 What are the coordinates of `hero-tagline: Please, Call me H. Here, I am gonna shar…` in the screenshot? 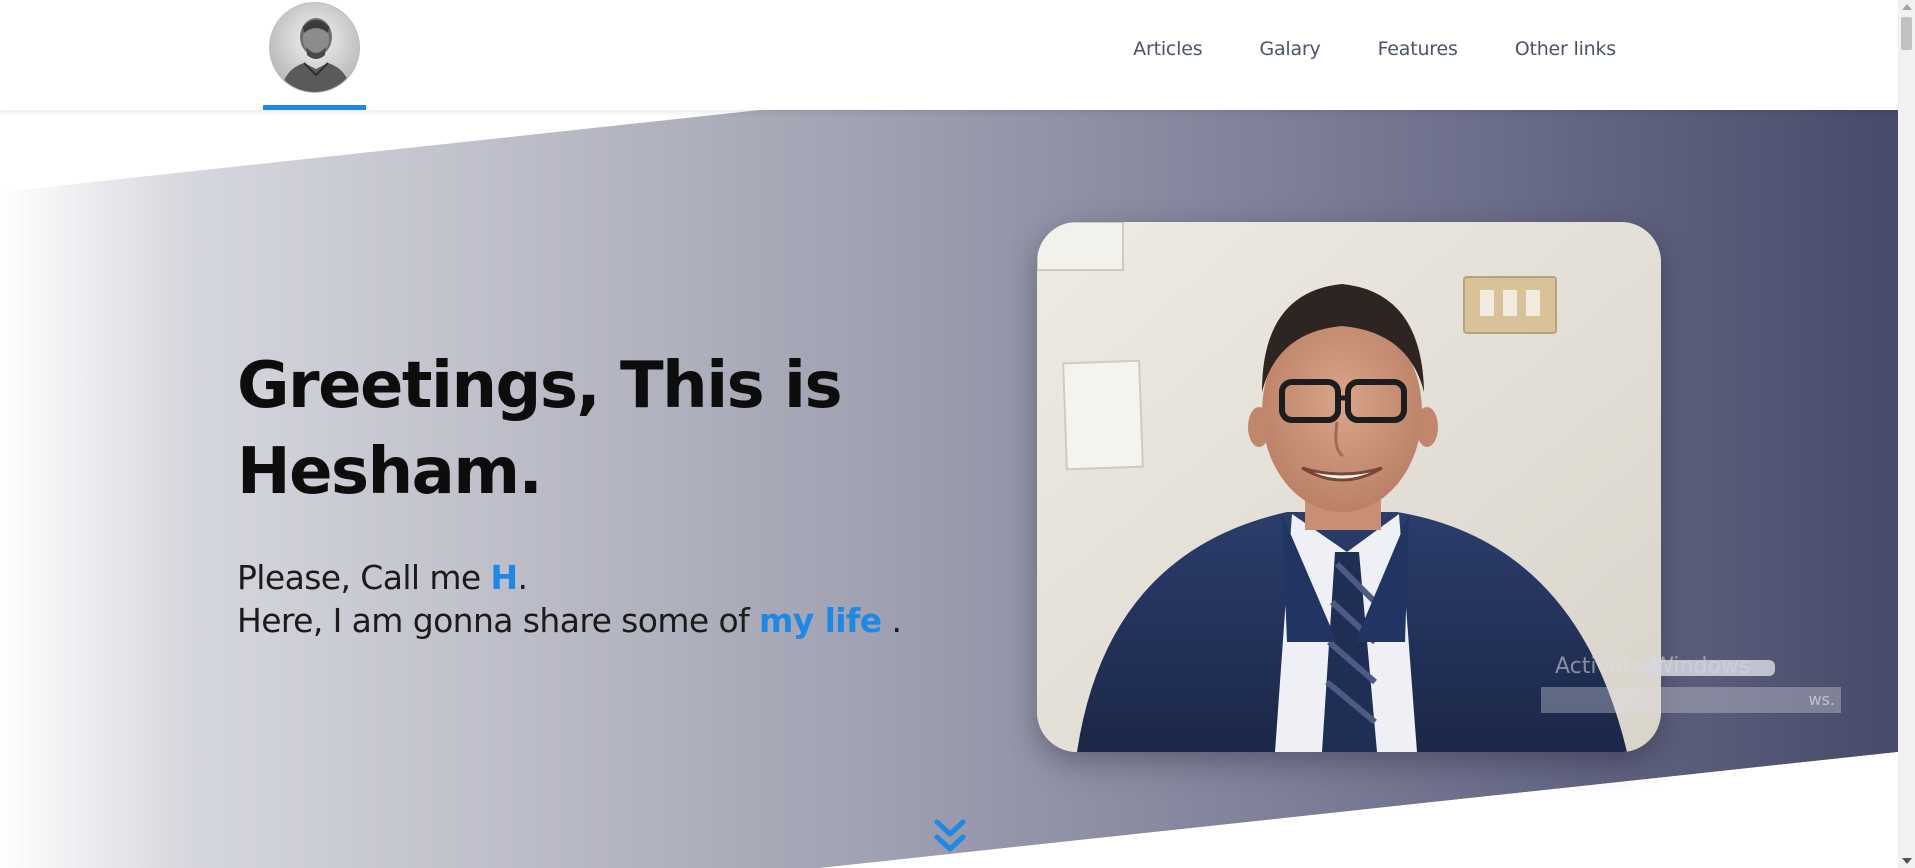 It's located at (587, 599).